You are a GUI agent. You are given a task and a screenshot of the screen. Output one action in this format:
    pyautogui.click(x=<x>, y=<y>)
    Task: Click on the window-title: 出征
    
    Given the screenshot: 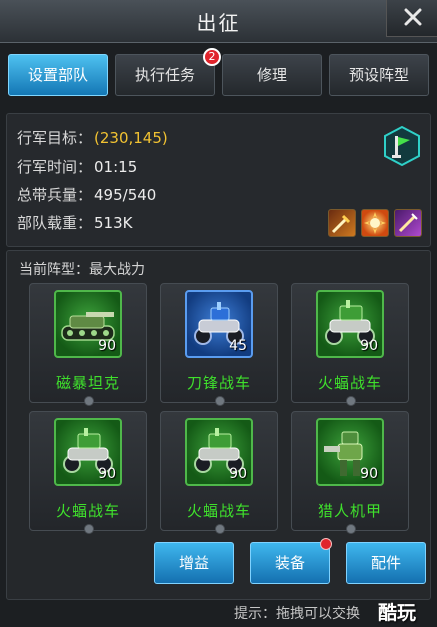 What is the action you would take?
    pyautogui.click(x=218, y=23)
    